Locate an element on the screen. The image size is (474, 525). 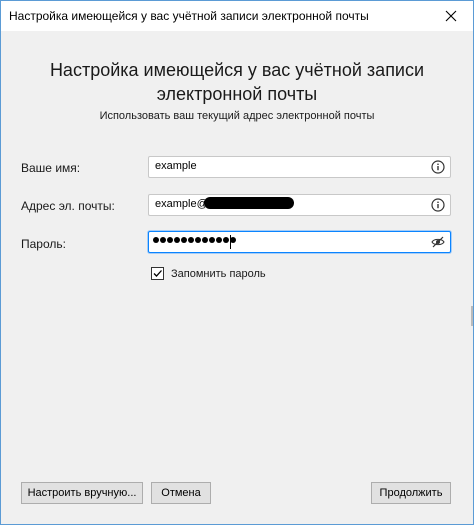
password-mask is located at coordinates (194, 240).